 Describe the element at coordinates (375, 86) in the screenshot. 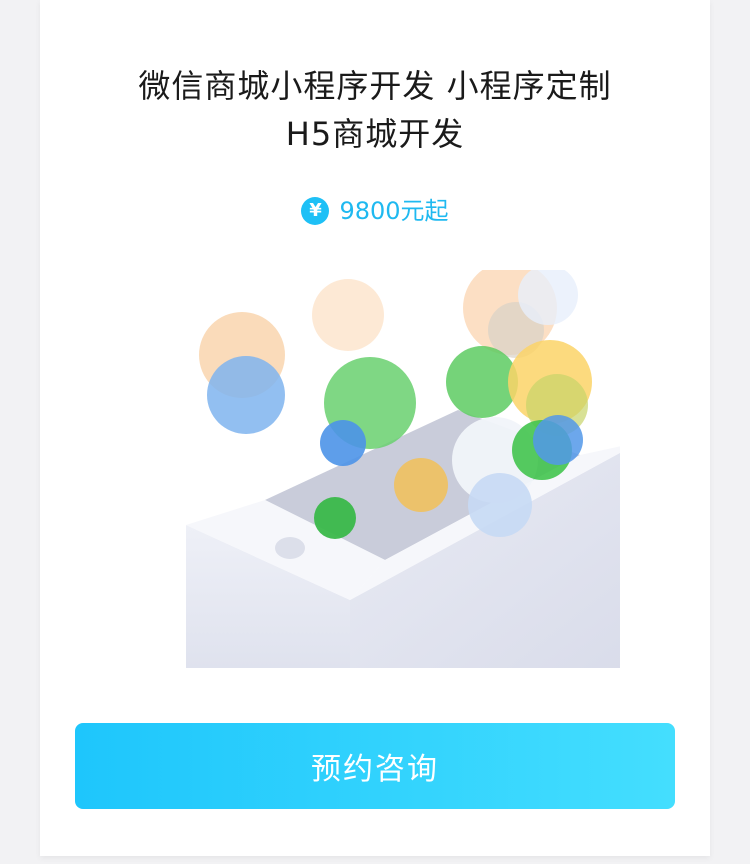

I see `product-title-line-1: 微信商城小程序开发 小程序定制` at that location.